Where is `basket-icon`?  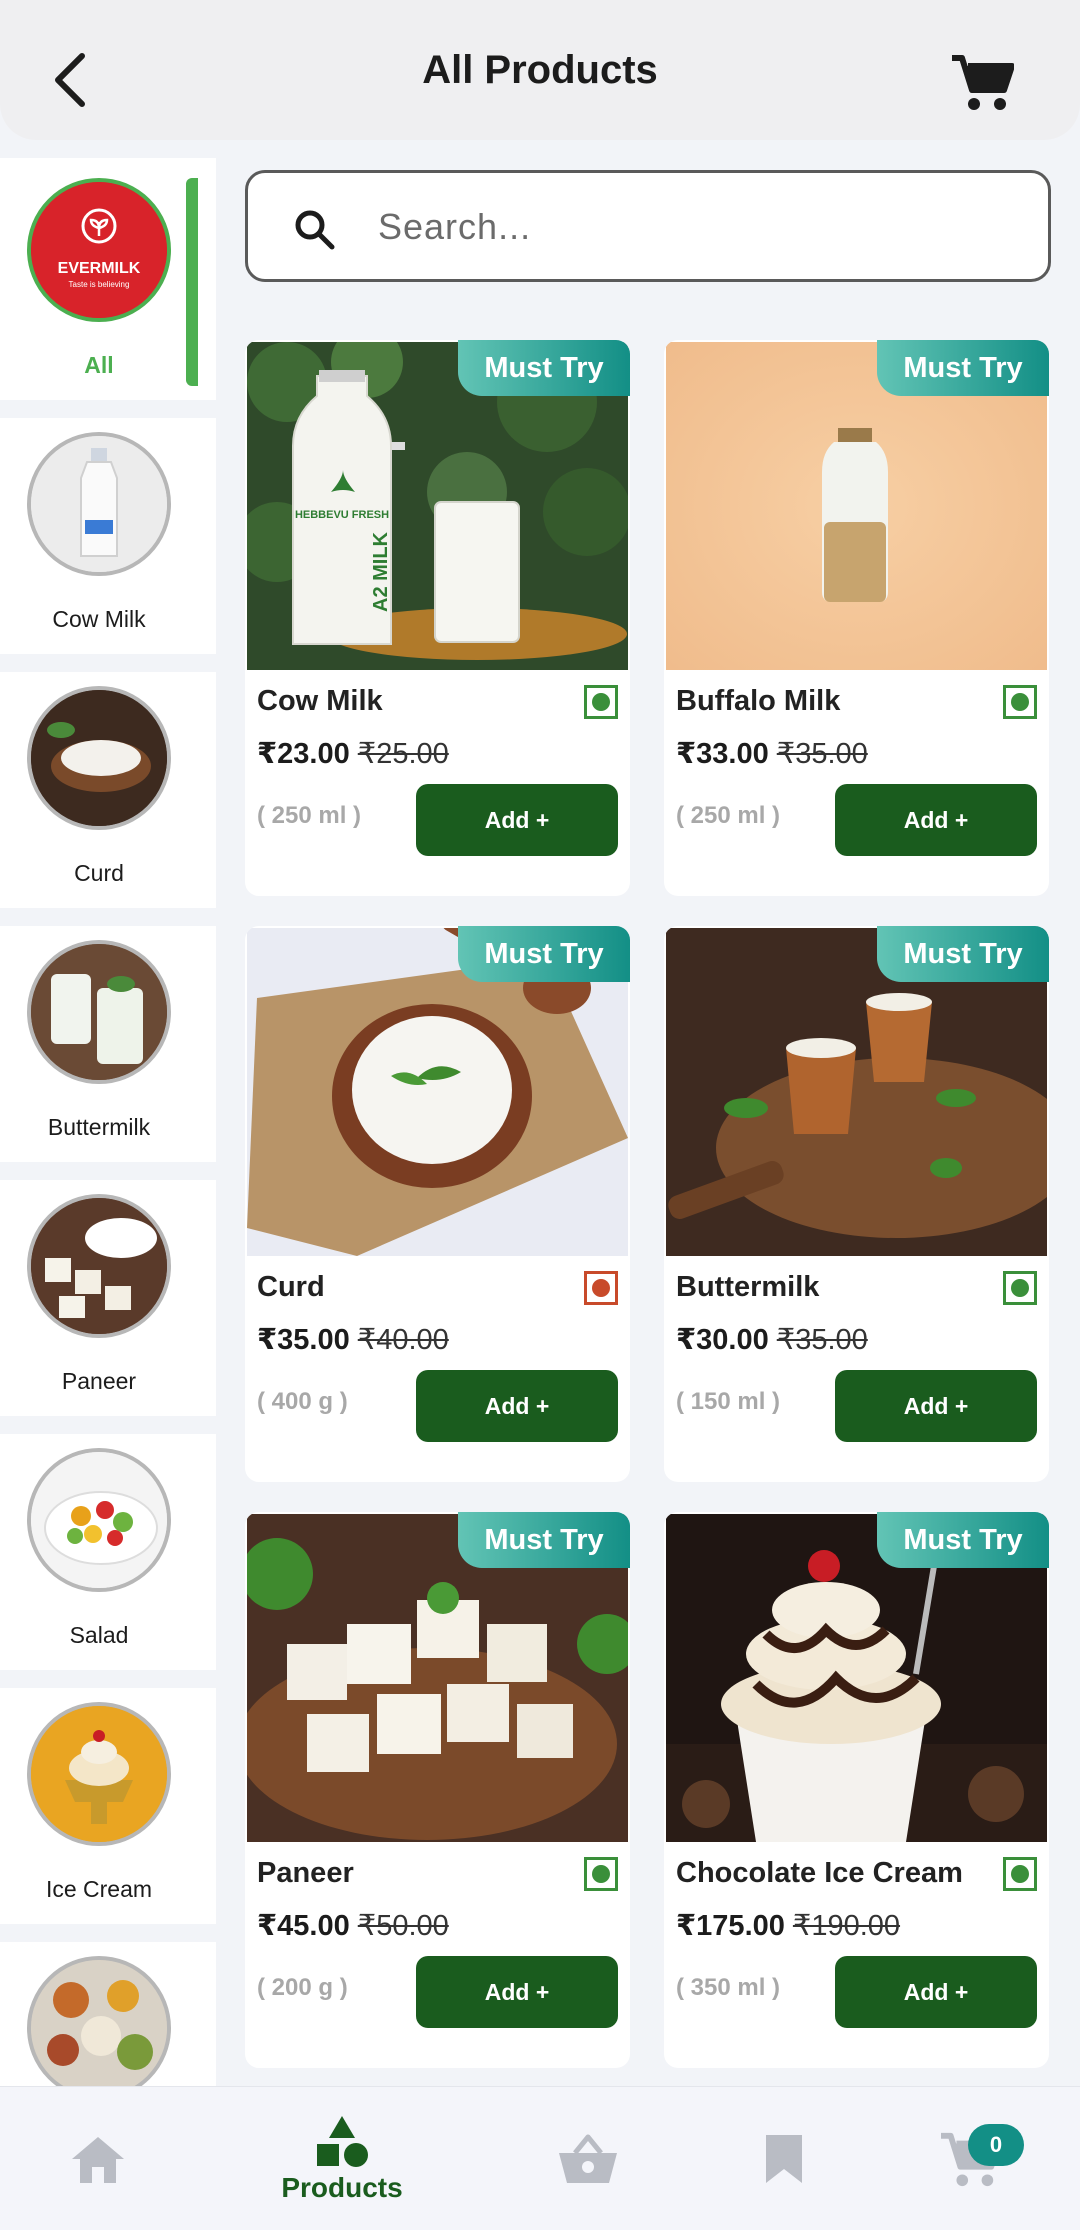 basket-icon is located at coordinates (588, 2158).